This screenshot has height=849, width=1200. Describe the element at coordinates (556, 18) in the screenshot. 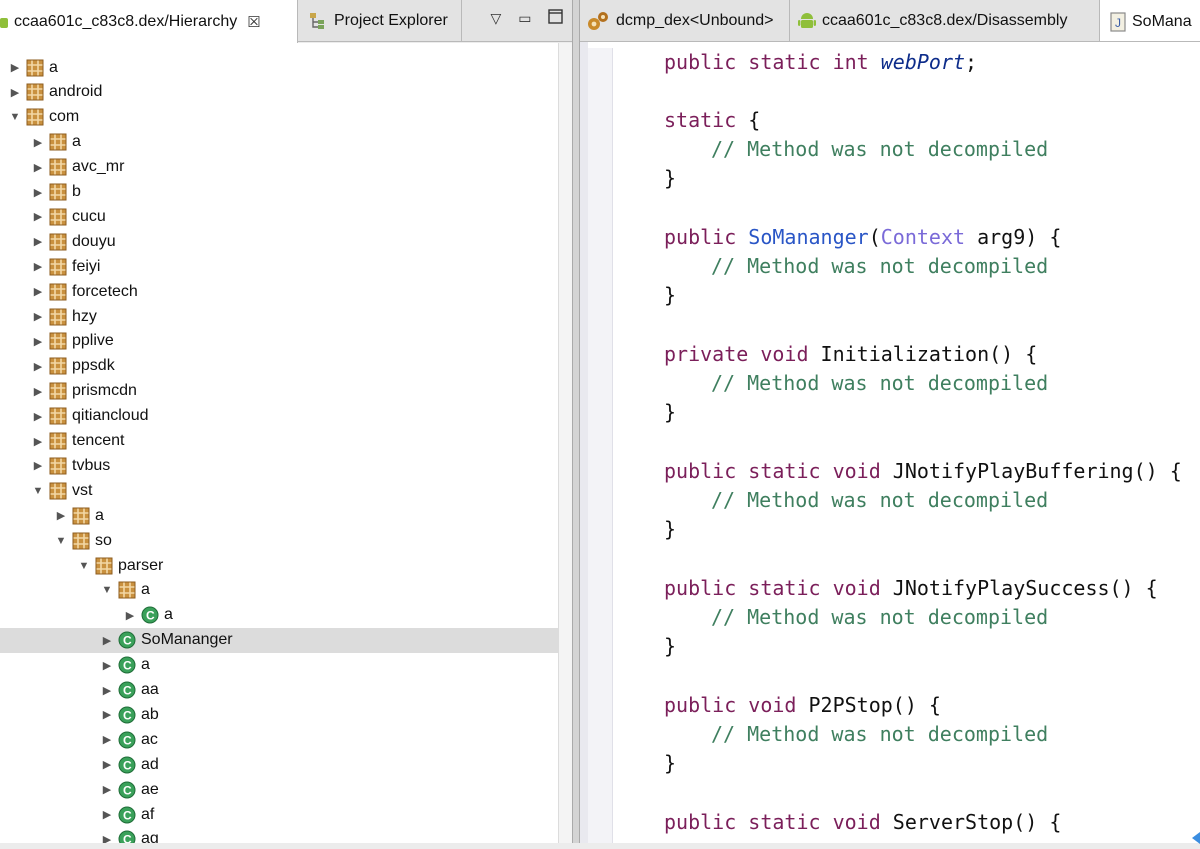

I see `maximize-icon` at that location.